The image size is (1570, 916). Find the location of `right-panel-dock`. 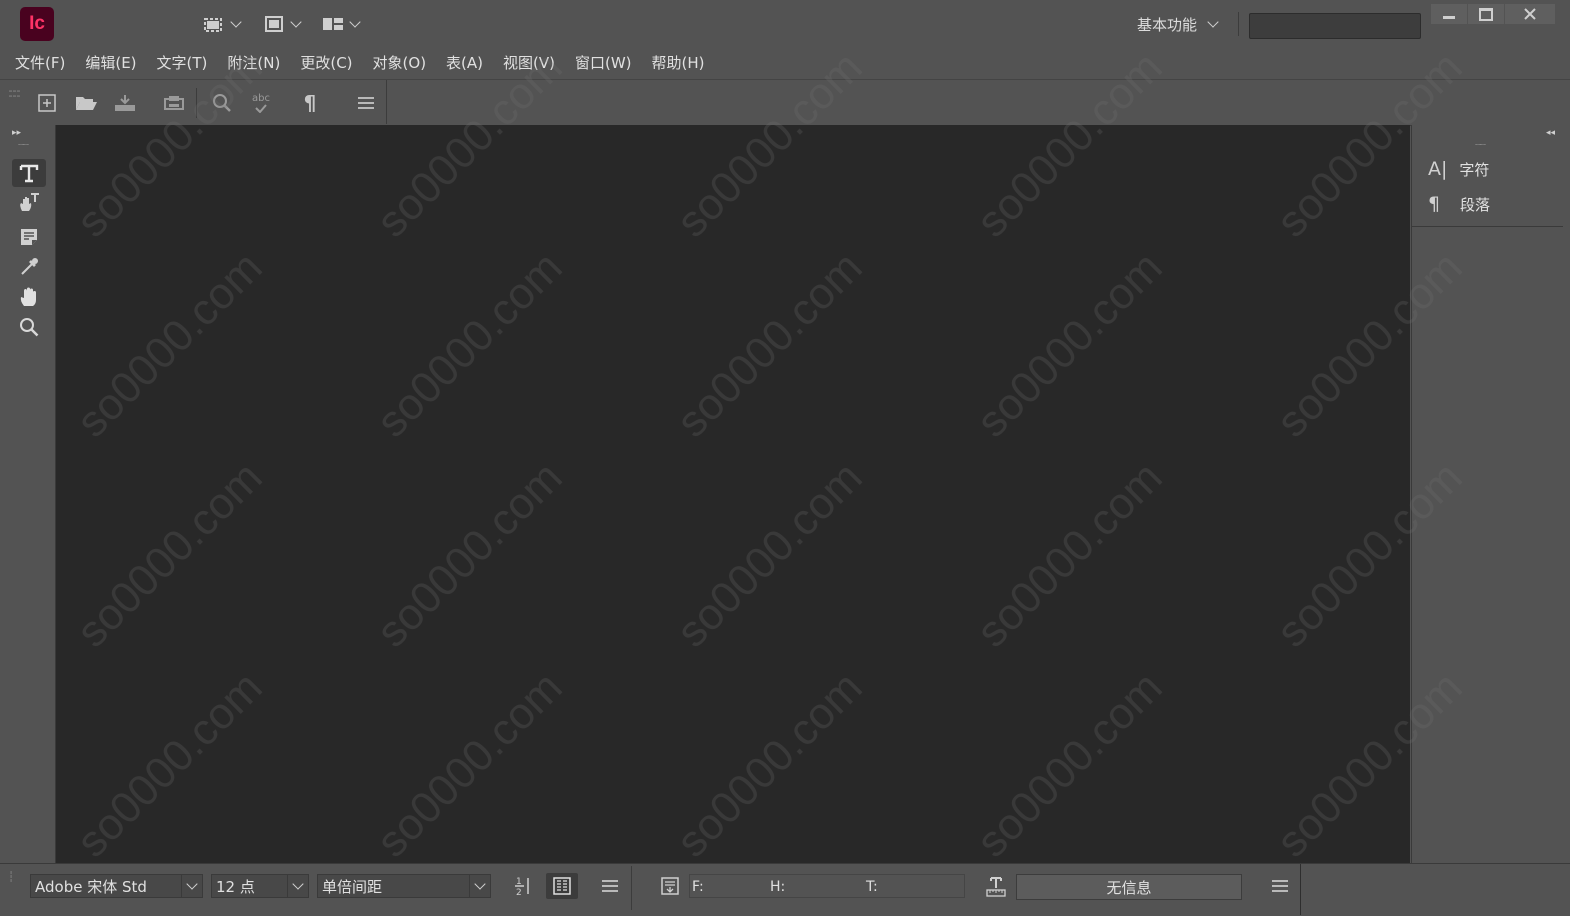

right-panel-dock is located at coordinates (1490, 494).